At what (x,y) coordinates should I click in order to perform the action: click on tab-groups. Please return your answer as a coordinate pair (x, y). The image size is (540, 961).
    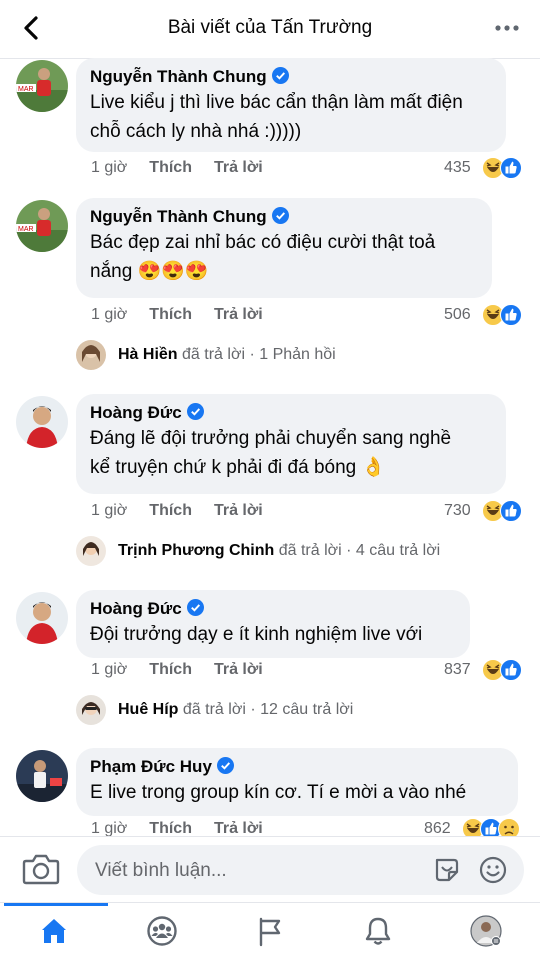
    Looking at the image, I should click on (162, 932).